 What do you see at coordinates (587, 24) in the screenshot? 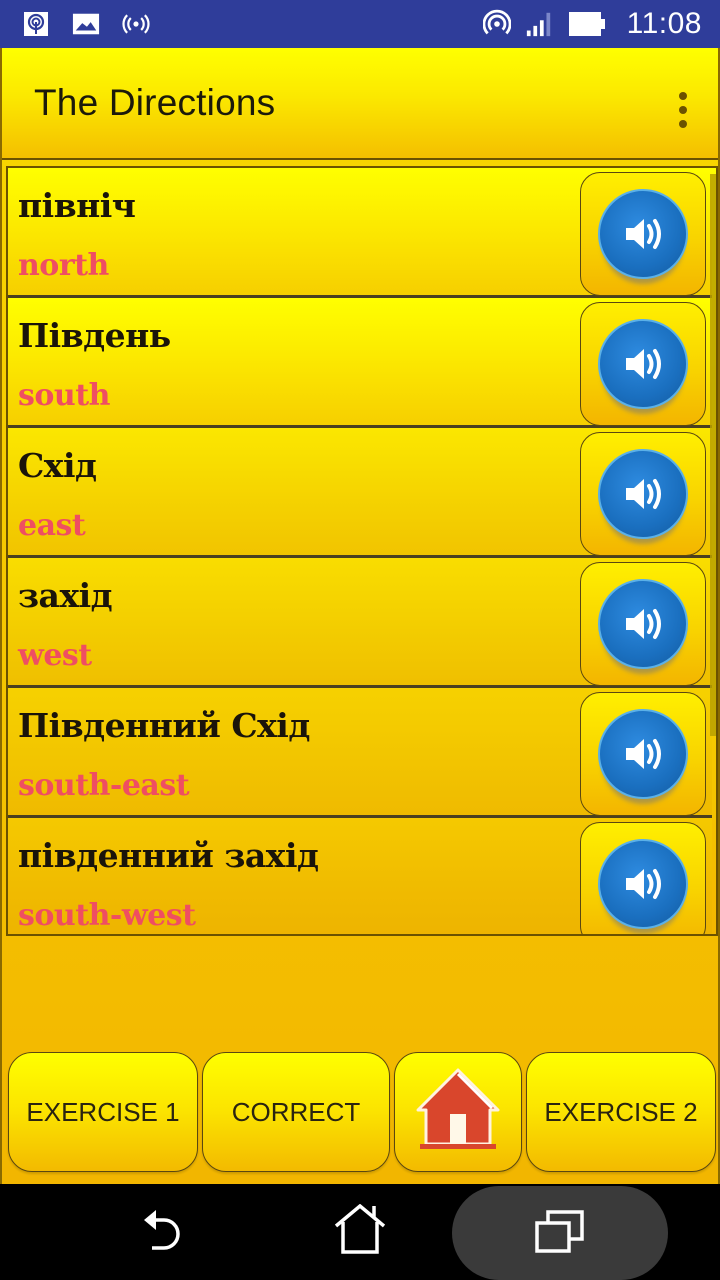
I see `battery-icon` at bounding box center [587, 24].